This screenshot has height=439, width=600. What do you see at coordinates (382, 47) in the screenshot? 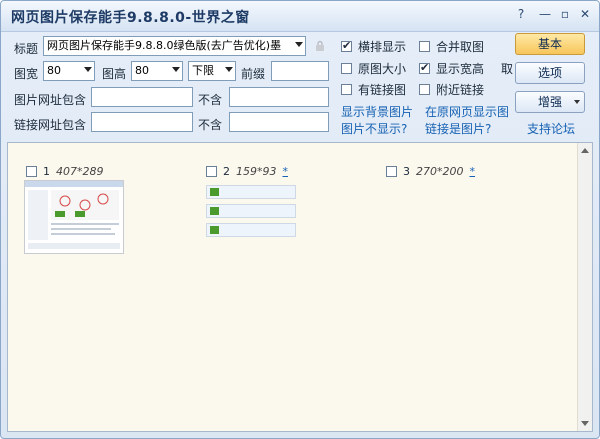
I see `option-label: 横排显示` at bounding box center [382, 47].